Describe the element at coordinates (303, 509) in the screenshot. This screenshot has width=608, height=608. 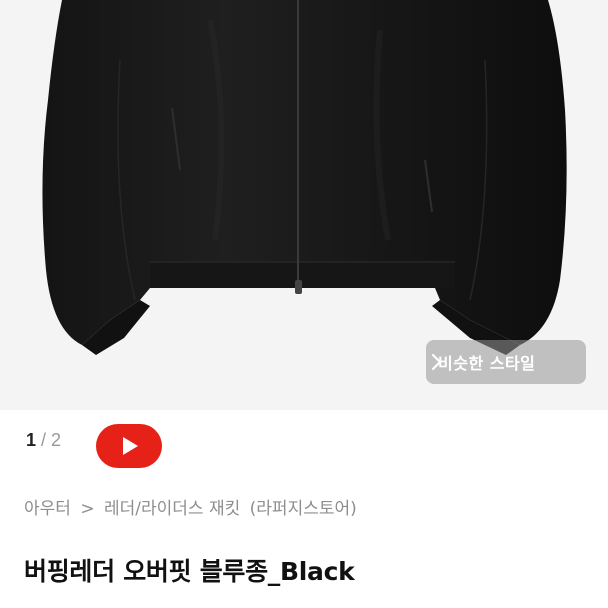
I see `breadcrumb-store: (라퍼지스토어)` at that location.